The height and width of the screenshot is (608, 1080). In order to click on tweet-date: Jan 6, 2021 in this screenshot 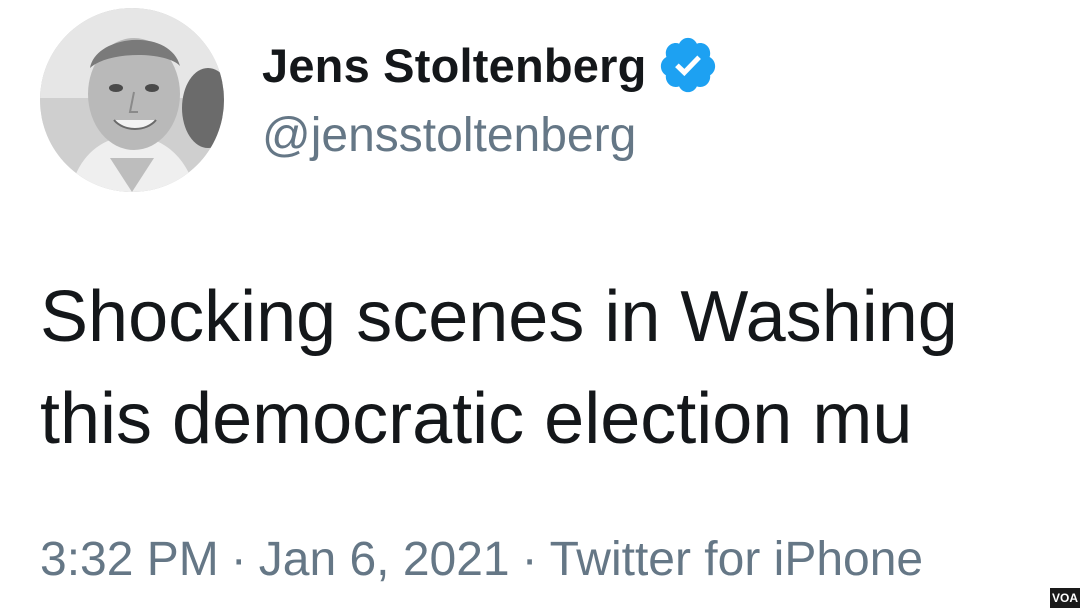, I will do `click(384, 559)`.